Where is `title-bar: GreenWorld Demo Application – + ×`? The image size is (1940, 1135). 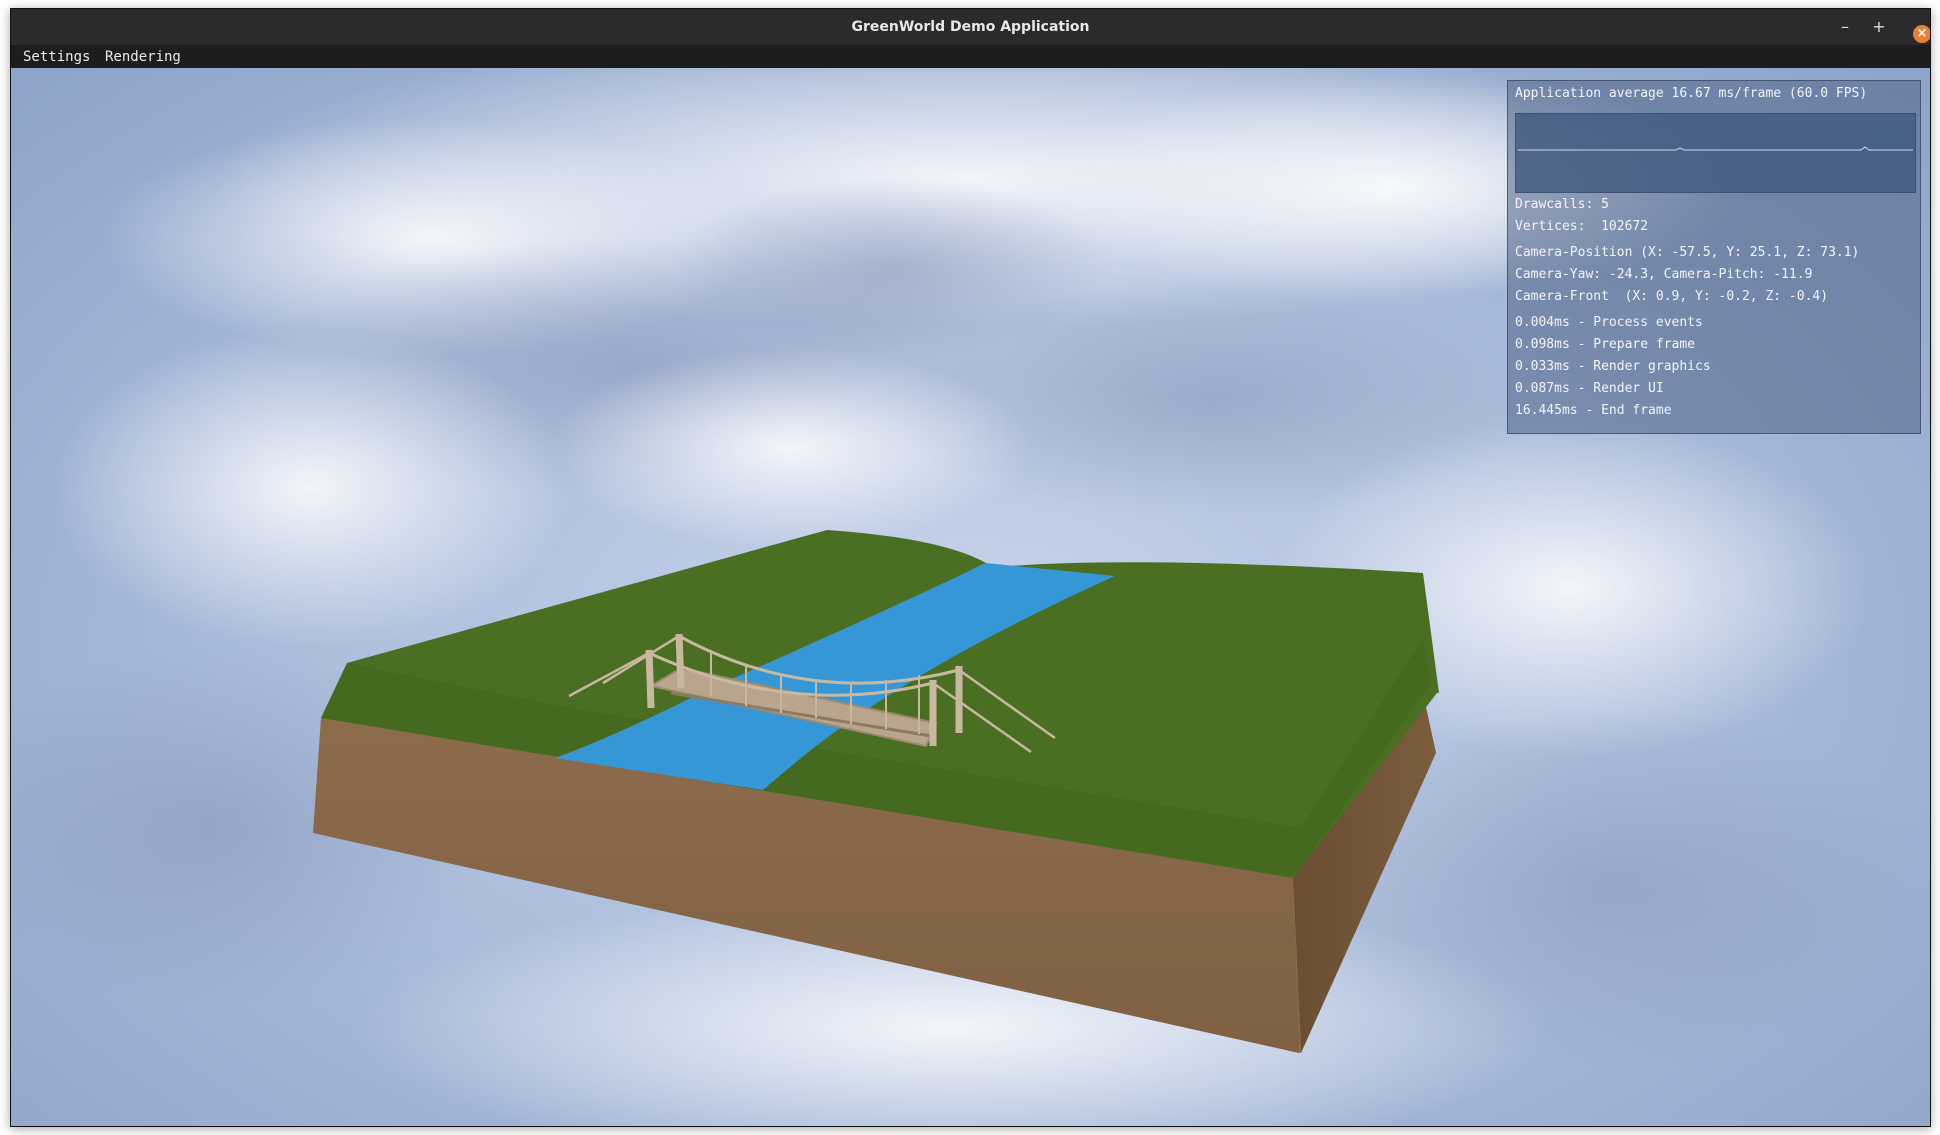 title-bar: GreenWorld Demo Application – + × is located at coordinates (970, 27).